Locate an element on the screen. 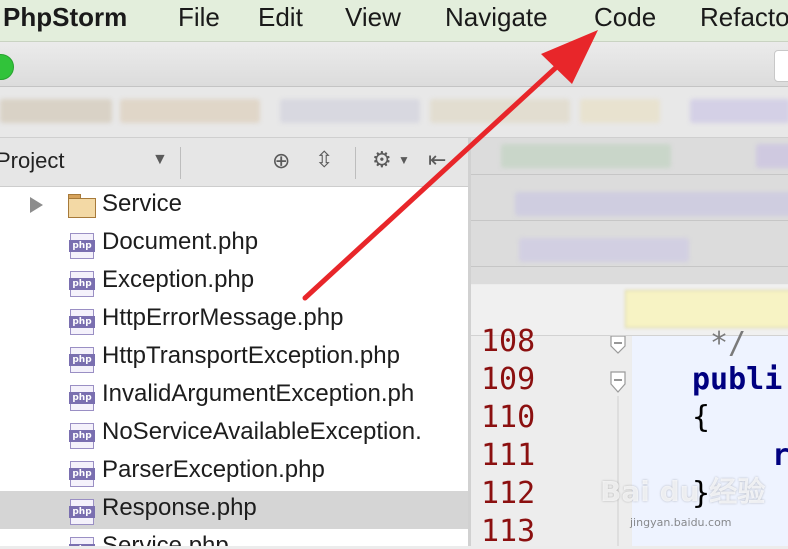  editor-tab-area is located at coordinates (629, 211).